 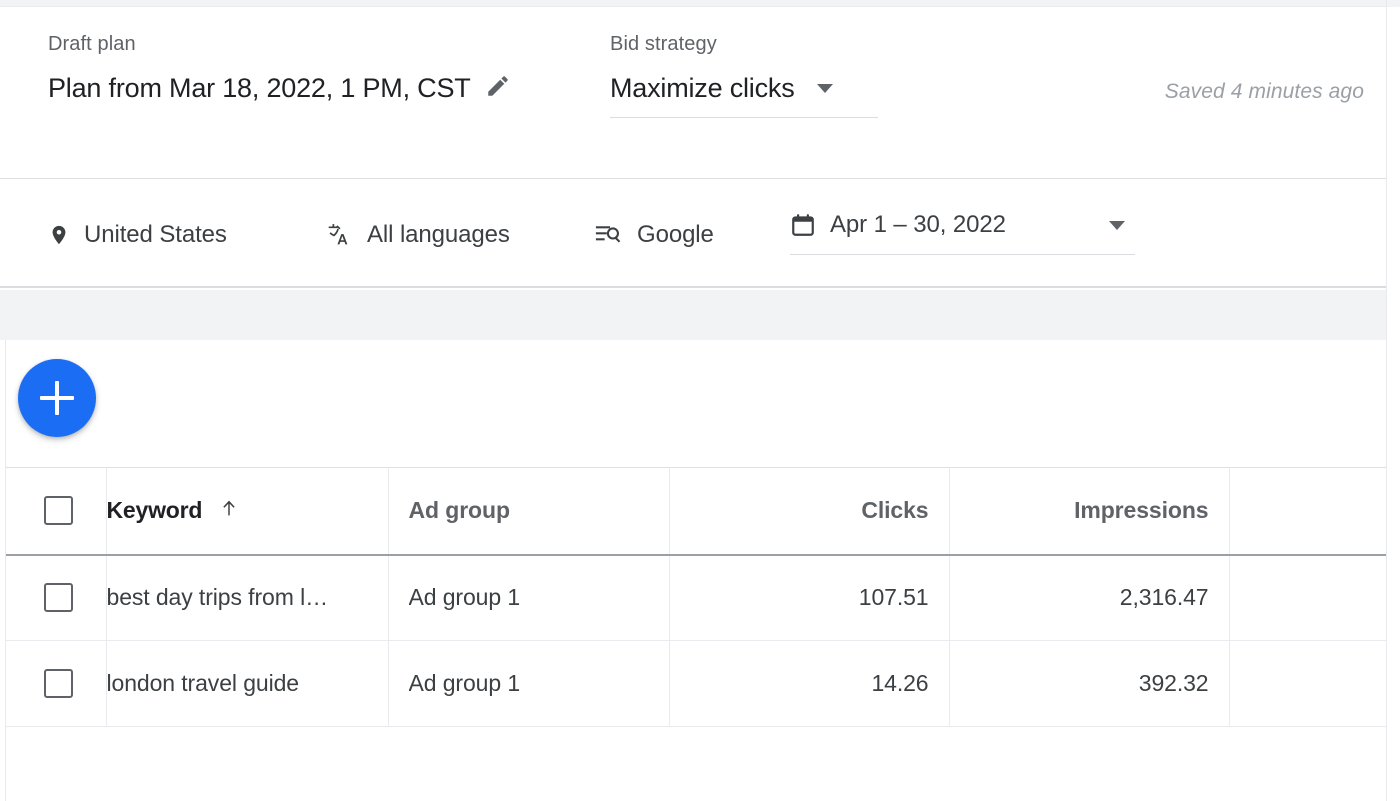 I want to click on cell-clicks-text: 14.26, so click(x=900, y=683).